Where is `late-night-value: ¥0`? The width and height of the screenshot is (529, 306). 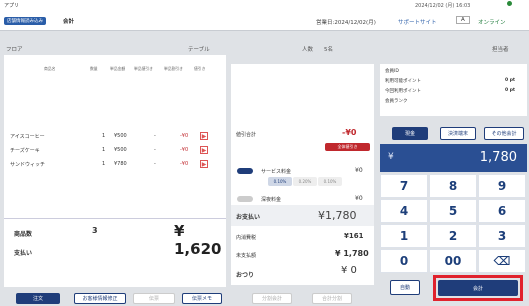
late-night-value: ¥0 is located at coordinates (359, 198).